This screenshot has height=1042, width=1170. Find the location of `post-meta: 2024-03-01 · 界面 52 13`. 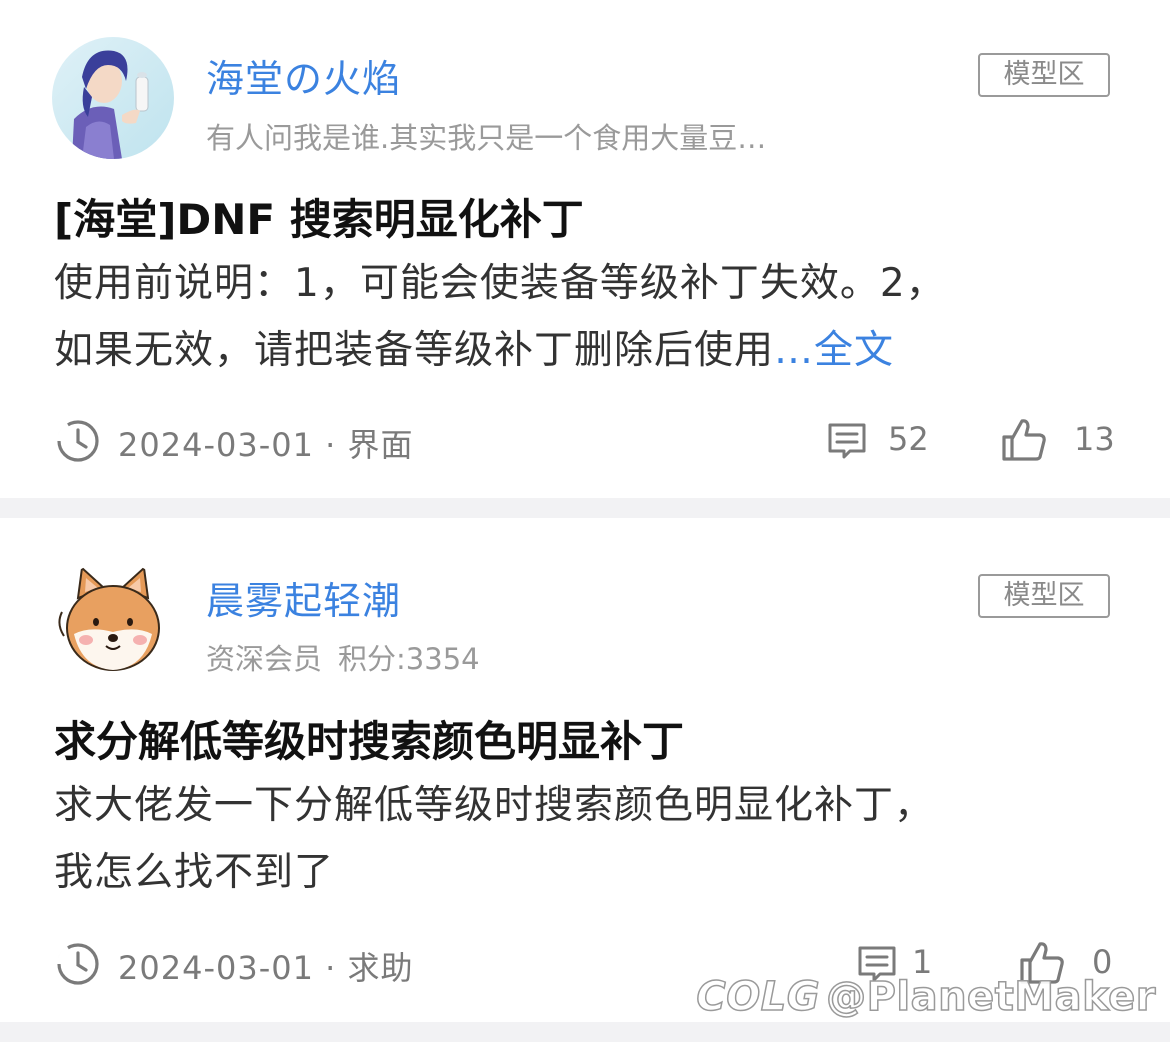

post-meta: 2024-03-01 · 界面 52 13 is located at coordinates (593, 441).